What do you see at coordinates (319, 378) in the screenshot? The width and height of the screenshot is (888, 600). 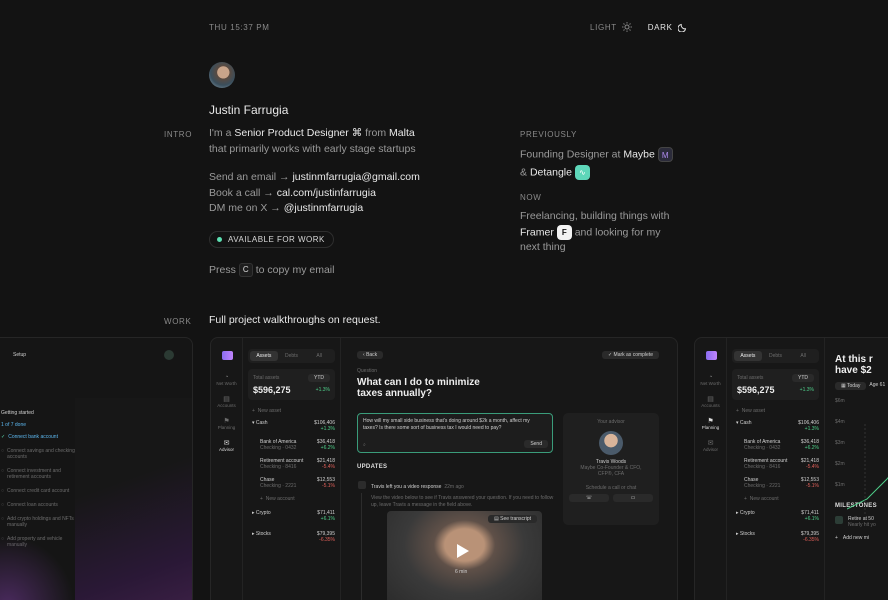 I see `ytd-select: YTD` at bounding box center [319, 378].